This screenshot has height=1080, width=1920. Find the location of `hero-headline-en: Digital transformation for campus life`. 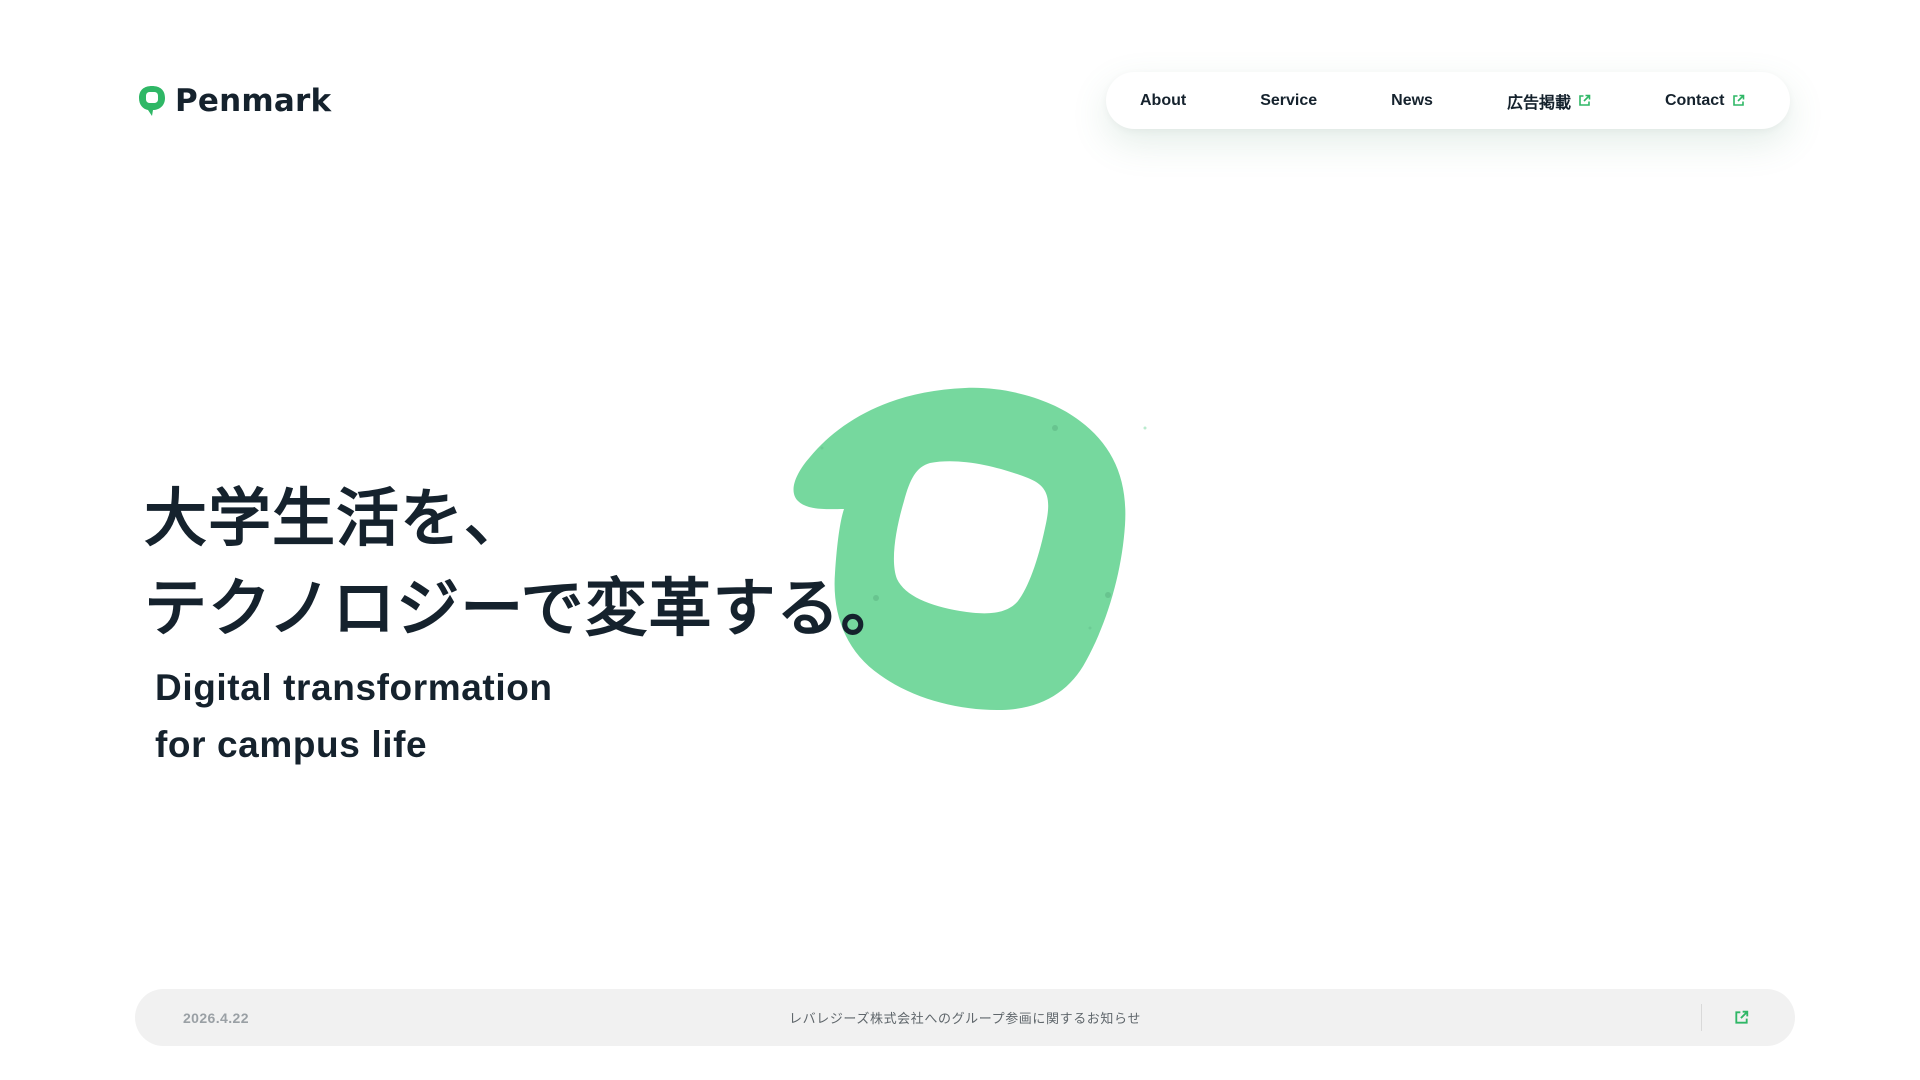

hero-headline-en: Digital transformation for campus life is located at coordinates (354, 716).